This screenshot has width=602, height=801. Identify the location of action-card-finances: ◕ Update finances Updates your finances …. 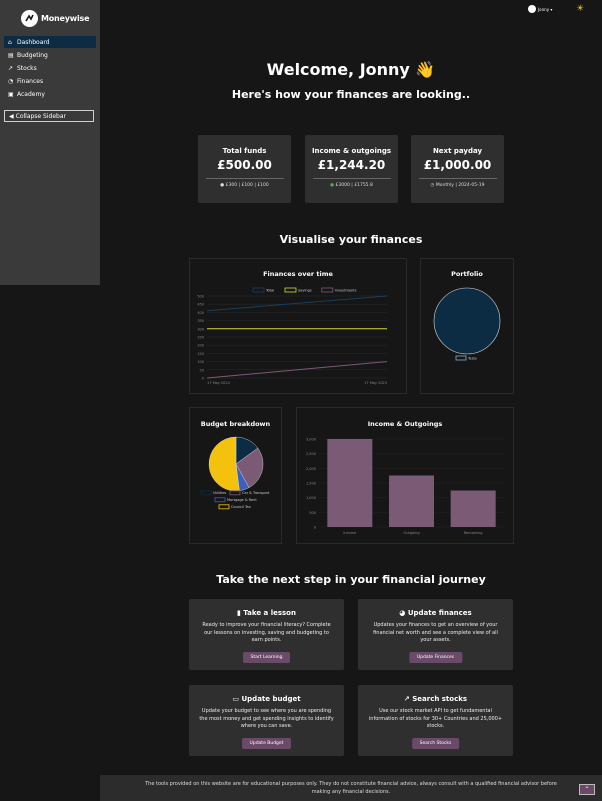
(435, 634).